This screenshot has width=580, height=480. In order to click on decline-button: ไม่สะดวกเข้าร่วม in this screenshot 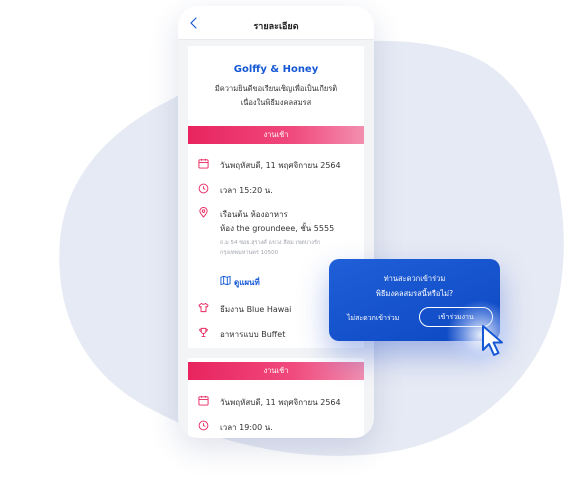, I will do `click(373, 318)`.